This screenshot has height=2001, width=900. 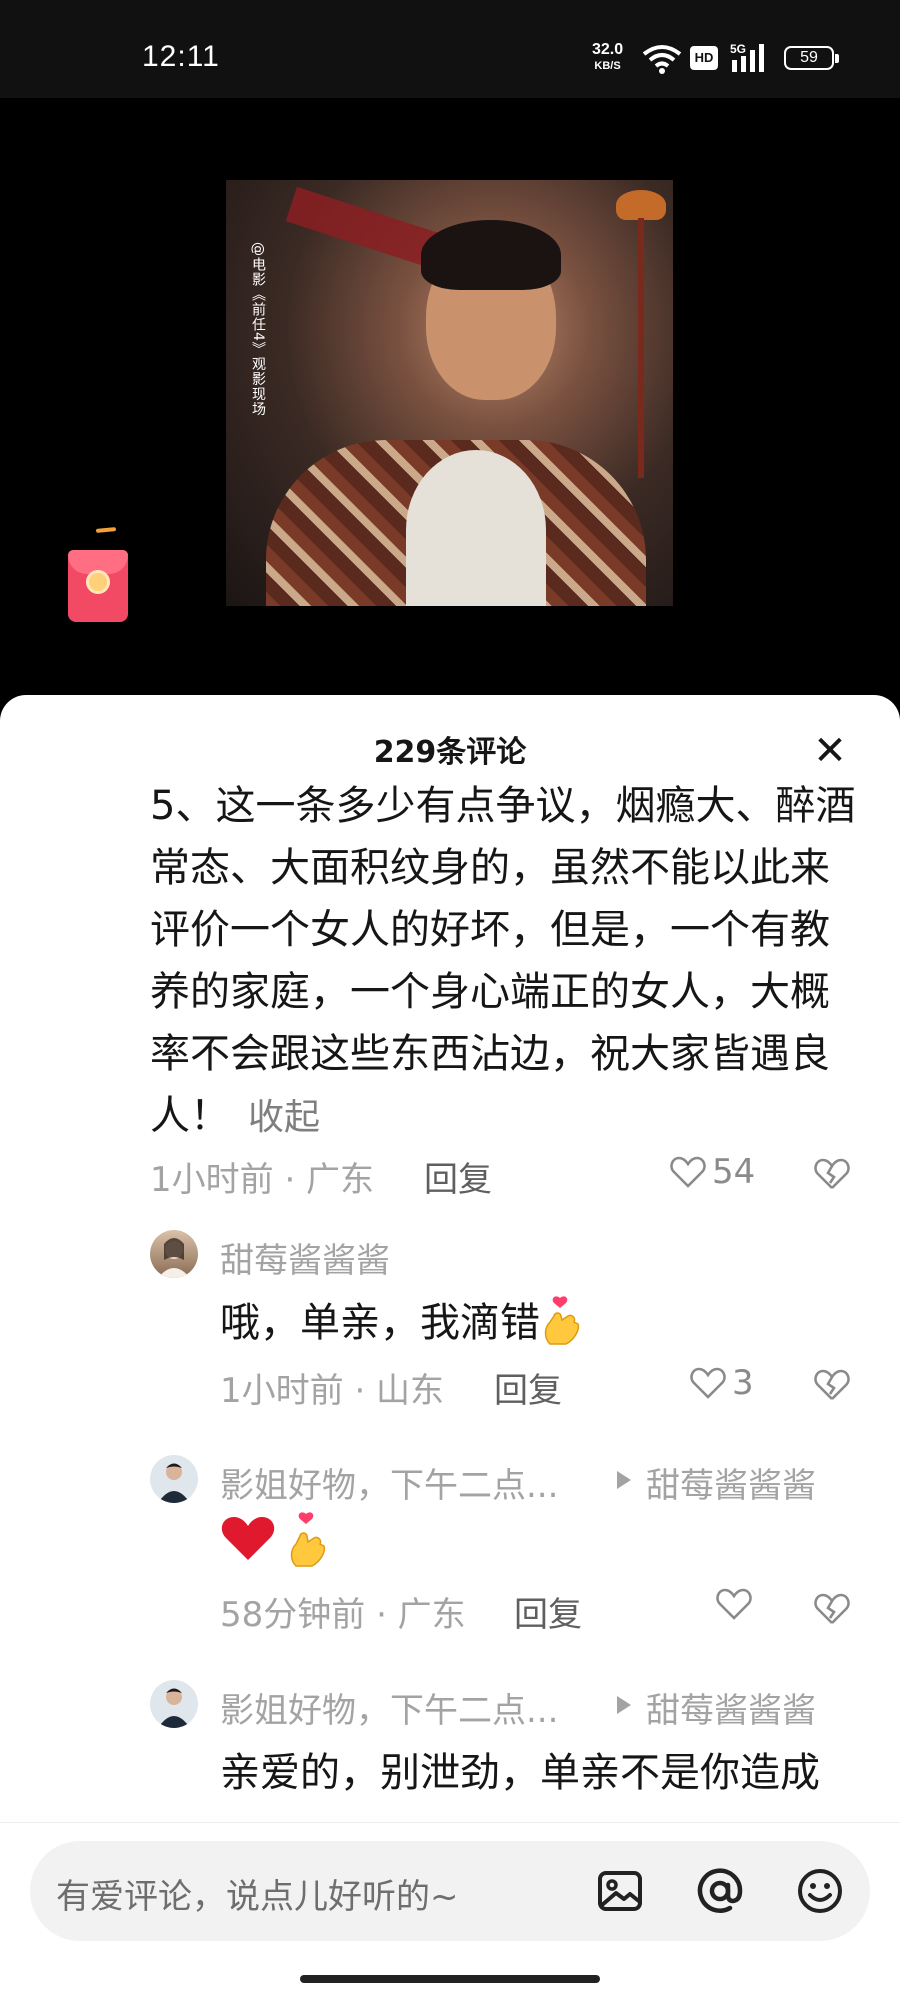 I want to click on network-speed: 32.0 KB/S, so click(x=607, y=58).